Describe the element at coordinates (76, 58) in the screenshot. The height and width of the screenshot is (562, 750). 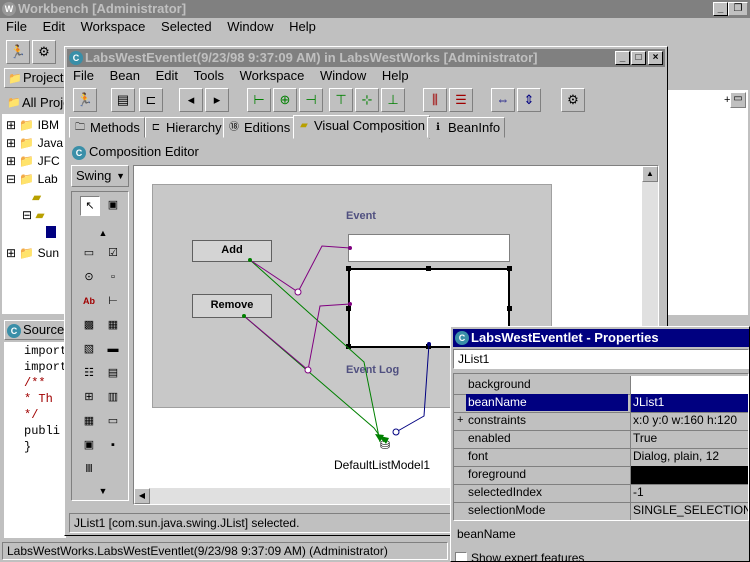
I see `class-icon: C` at that location.